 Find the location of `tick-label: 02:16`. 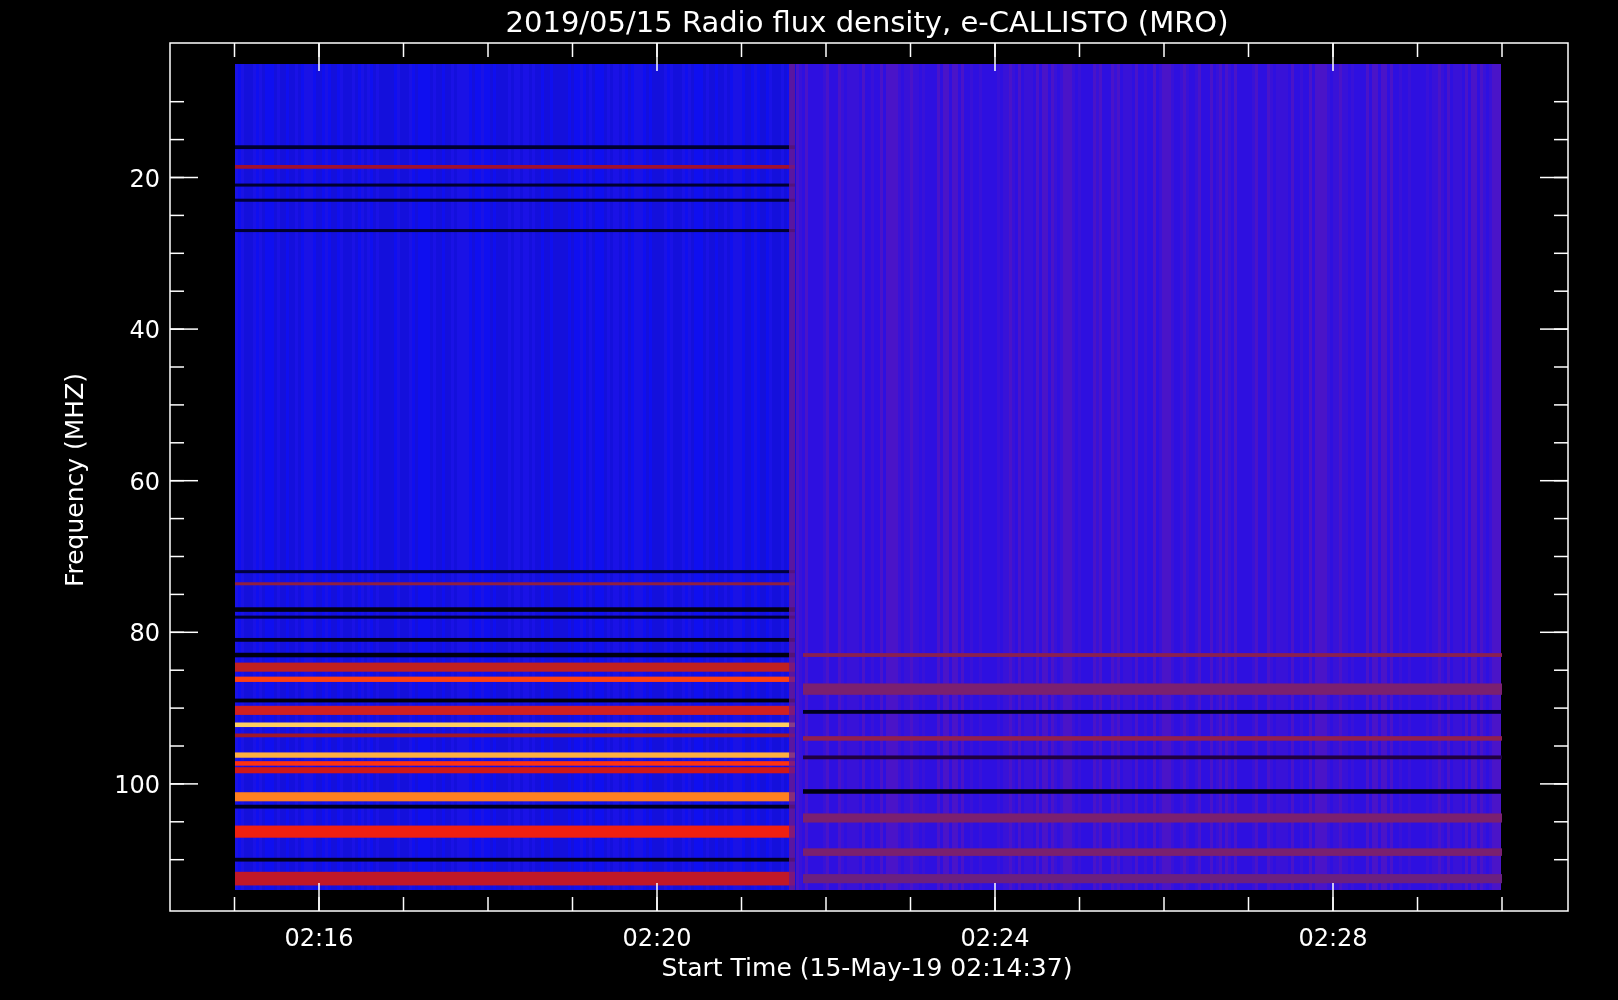

tick-label: 02:16 is located at coordinates (319, 938).